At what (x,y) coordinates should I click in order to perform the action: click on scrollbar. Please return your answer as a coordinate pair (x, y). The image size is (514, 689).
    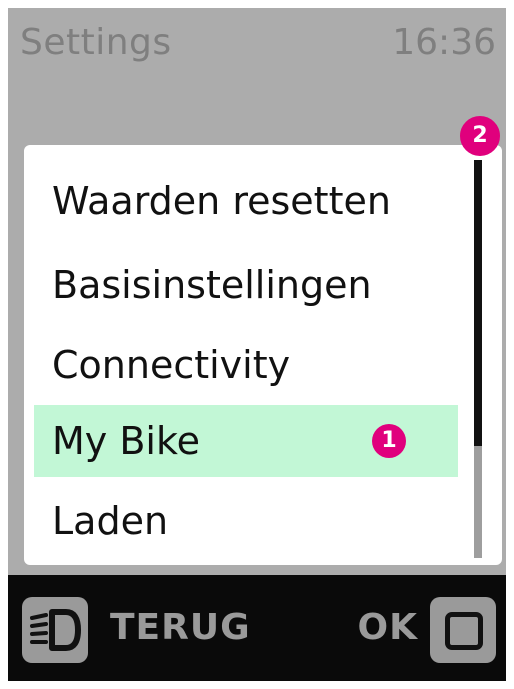
    Looking at the image, I should click on (478, 359).